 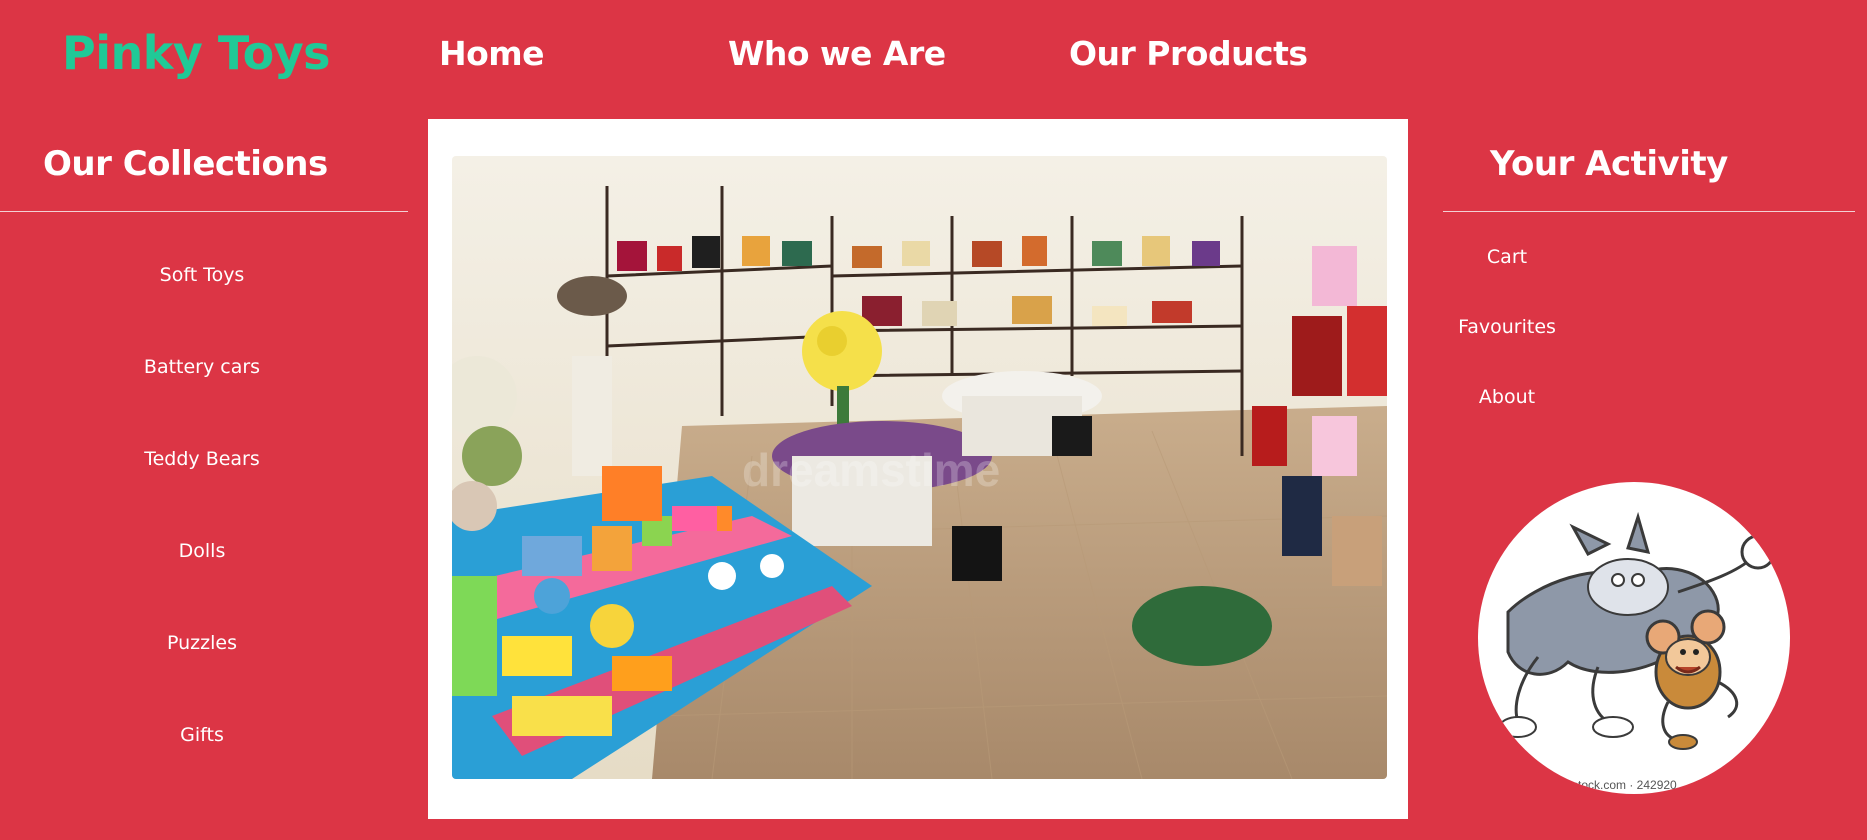 I want to click on collection-item-soft-toys: Soft Toys, so click(x=202, y=275).